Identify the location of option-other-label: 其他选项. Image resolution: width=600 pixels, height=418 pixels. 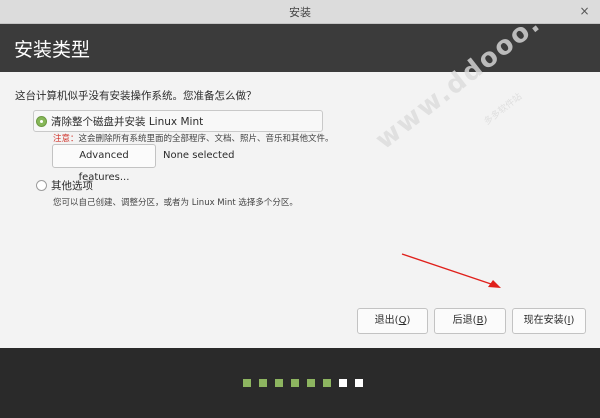
(72, 185).